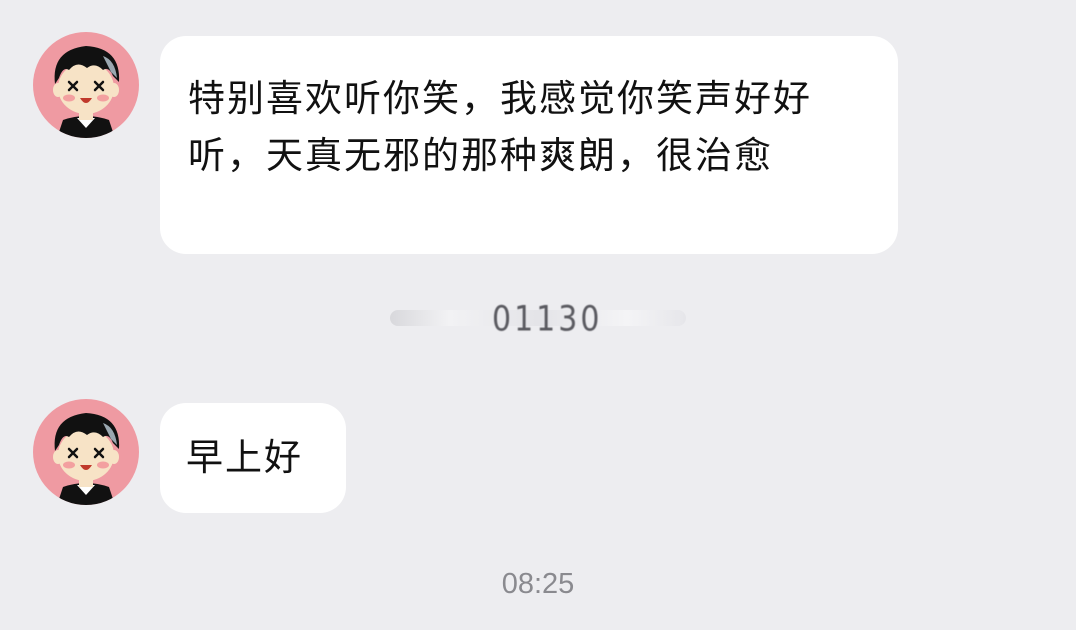 This screenshot has width=1076, height=630. I want to click on message-text: 特别喜欢听你笑，我感觉你笑声好好听，天真无邪的那种爽朗，很治愈, so click(500, 127).